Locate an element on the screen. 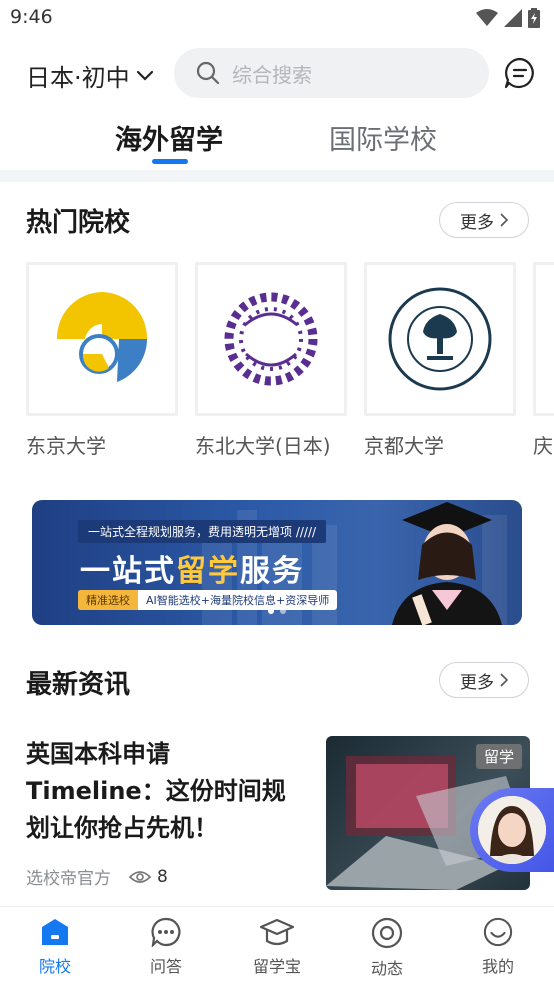 The height and width of the screenshot is (984, 554). tab-bar: 海外留学 国际学校 is located at coordinates (277, 142).